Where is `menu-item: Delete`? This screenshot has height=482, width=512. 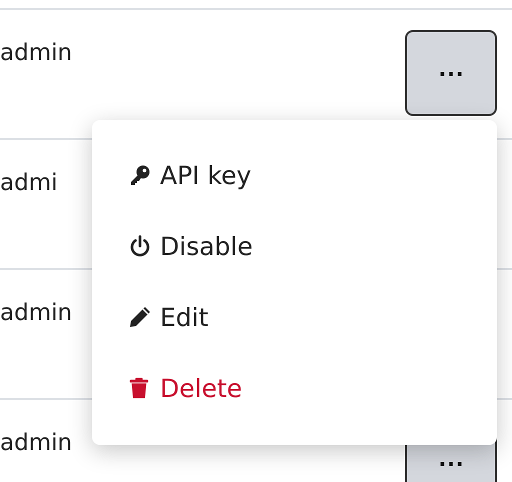 menu-item: Delete is located at coordinates (312, 388).